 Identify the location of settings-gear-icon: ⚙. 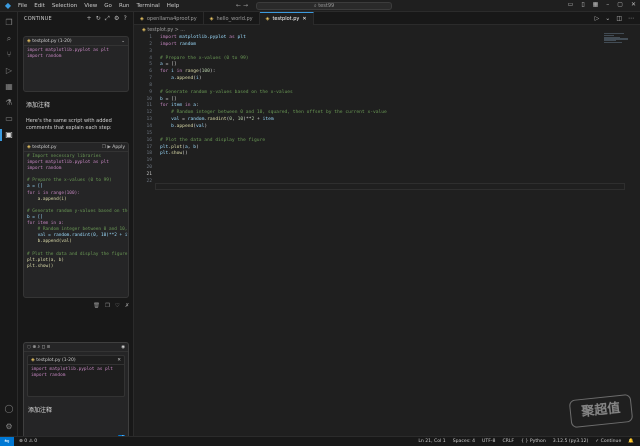
(9, 427).